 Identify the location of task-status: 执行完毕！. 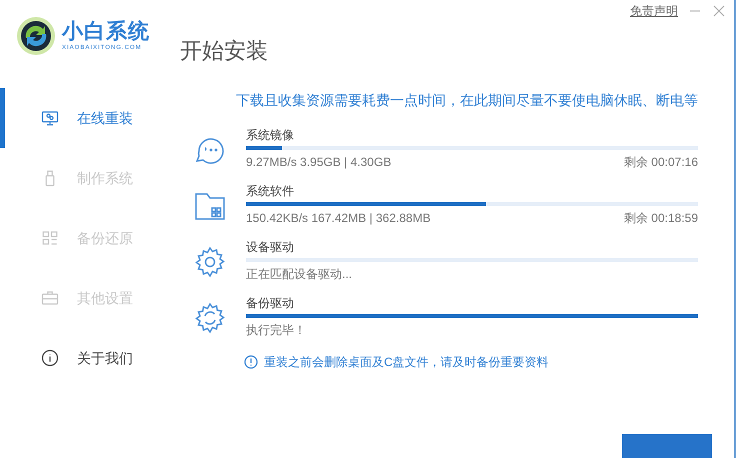
(276, 330).